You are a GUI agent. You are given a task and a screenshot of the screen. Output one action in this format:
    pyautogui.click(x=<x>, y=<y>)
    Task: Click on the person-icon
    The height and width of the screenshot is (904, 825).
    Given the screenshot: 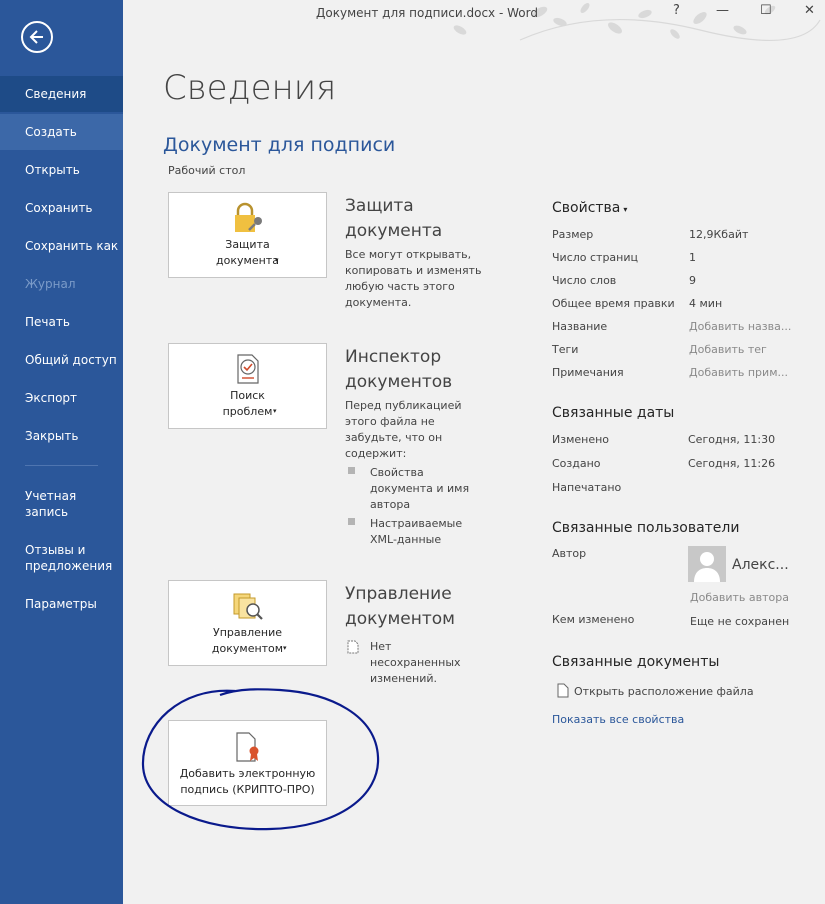 What is the action you would take?
    pyautogui.click(x=707, y=567)
    